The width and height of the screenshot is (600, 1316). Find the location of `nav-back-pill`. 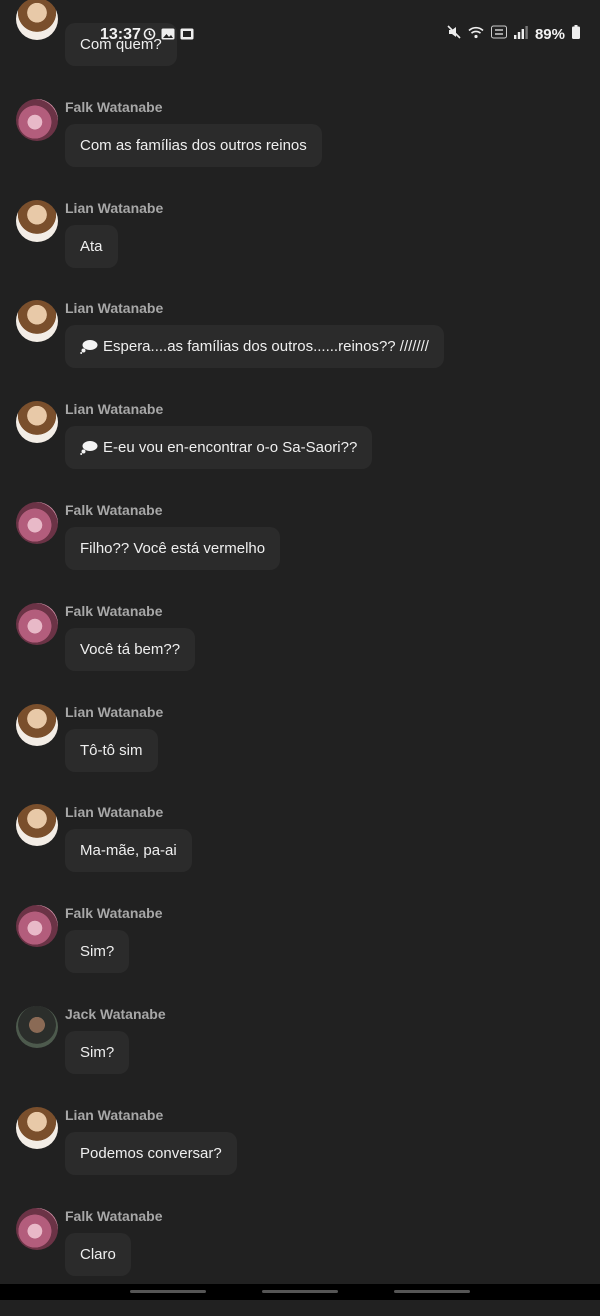

nav-back-pill is located at coordinates (168, 1291).